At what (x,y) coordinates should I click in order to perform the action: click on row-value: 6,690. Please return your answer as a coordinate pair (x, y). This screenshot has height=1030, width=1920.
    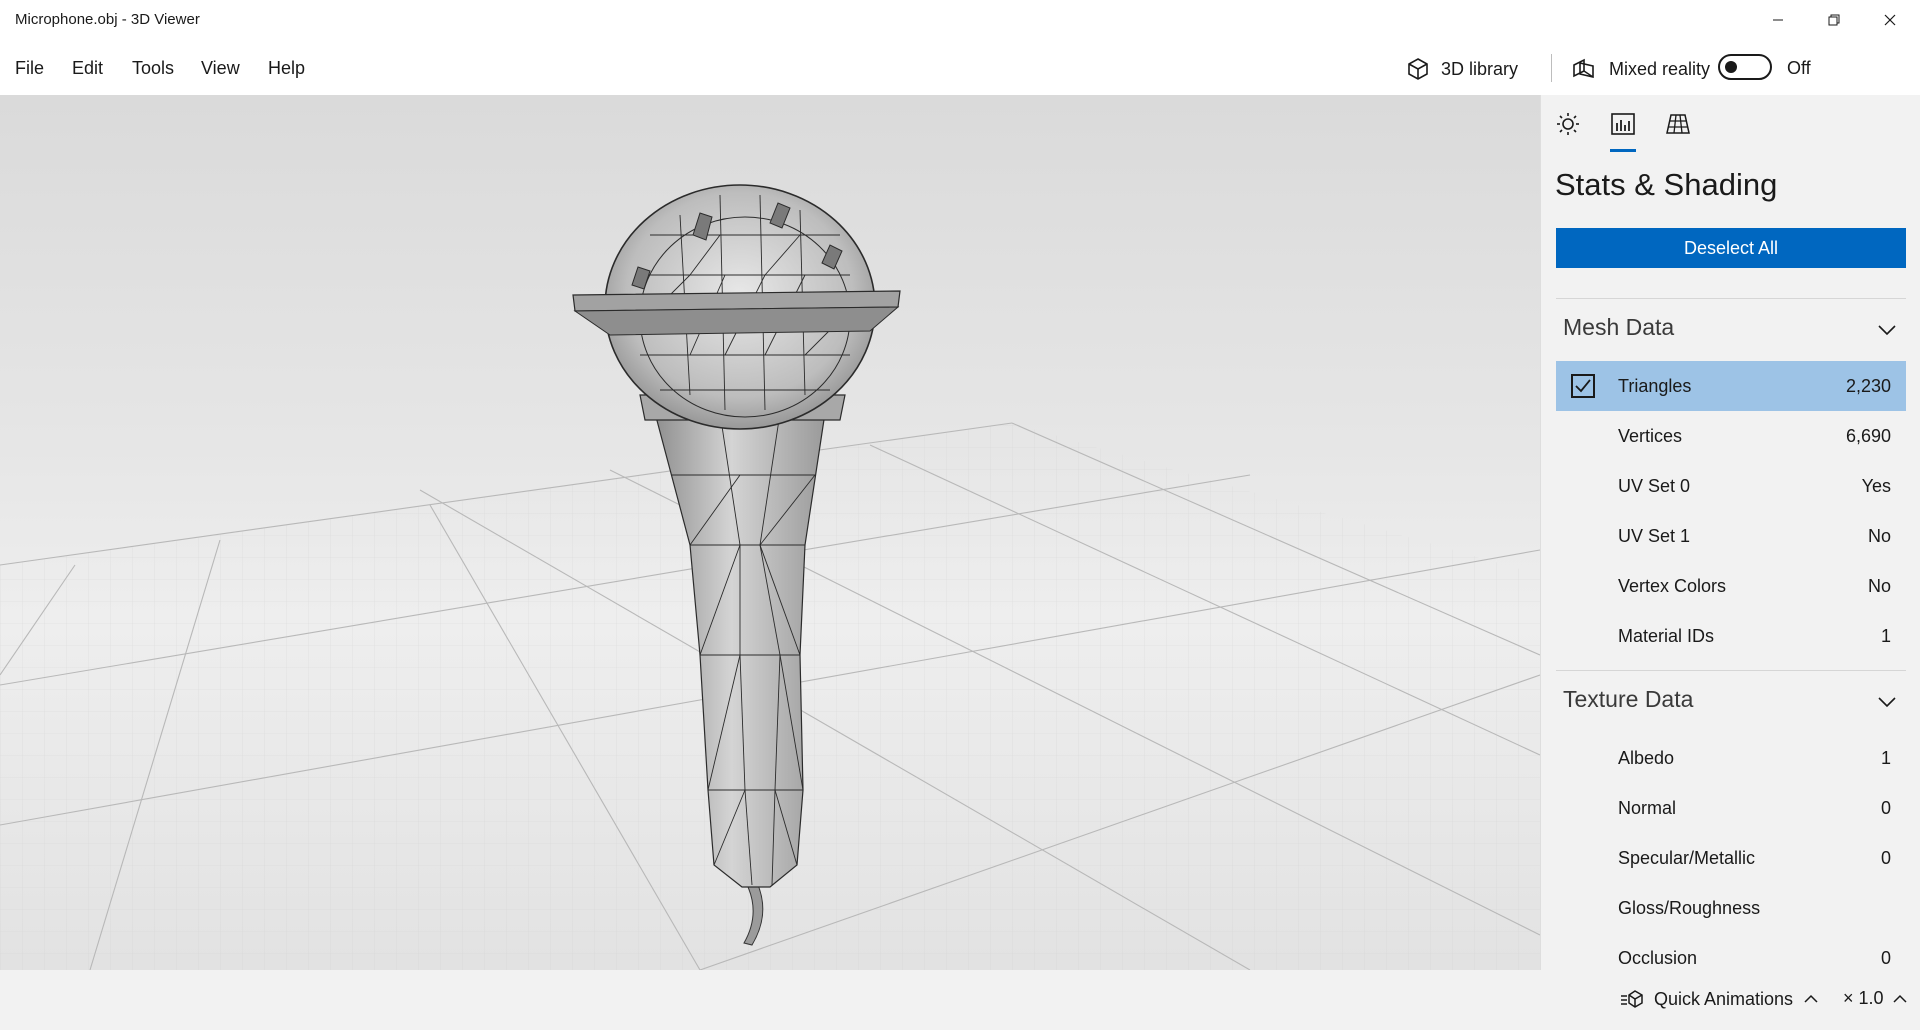
    Looking at the image, I should click on (1868, 436).